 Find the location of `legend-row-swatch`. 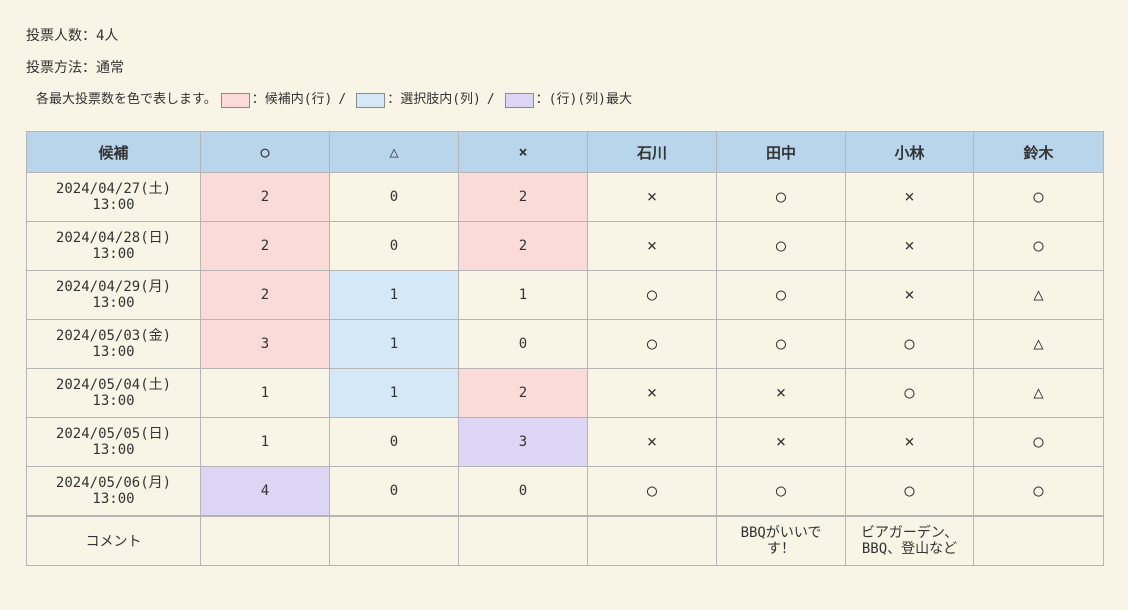

legend-row-swatch is located at coordinates (235, 100).